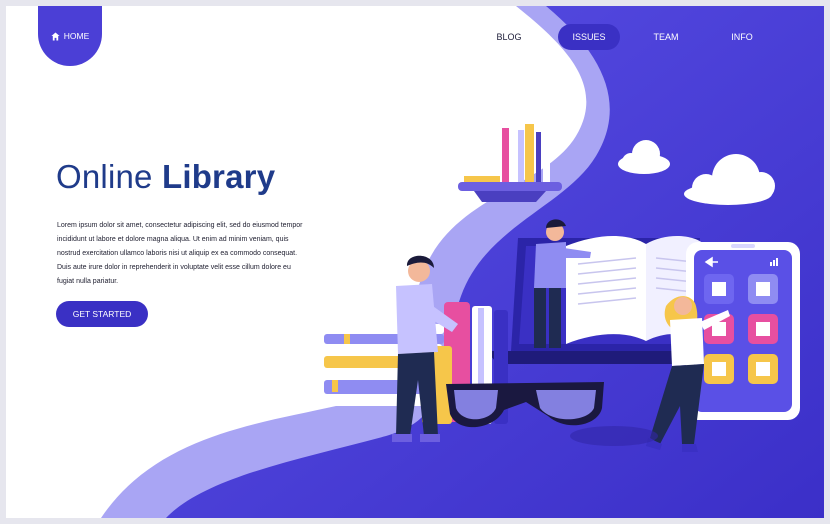  I want to click on phone-graphic, so click(743, 331).